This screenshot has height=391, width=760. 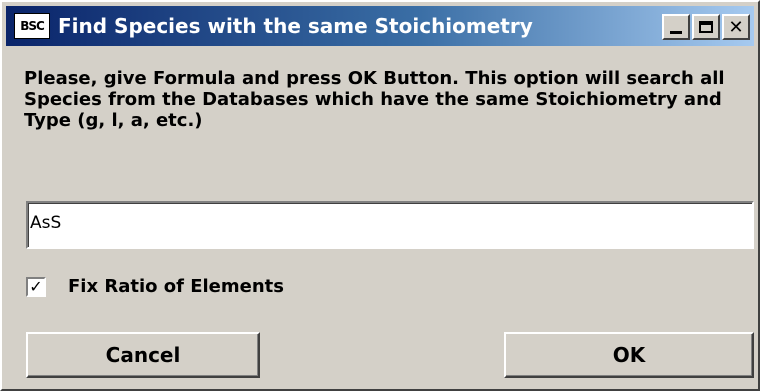 I want to click on close-icon: ✕, so click(x=736, y=27).